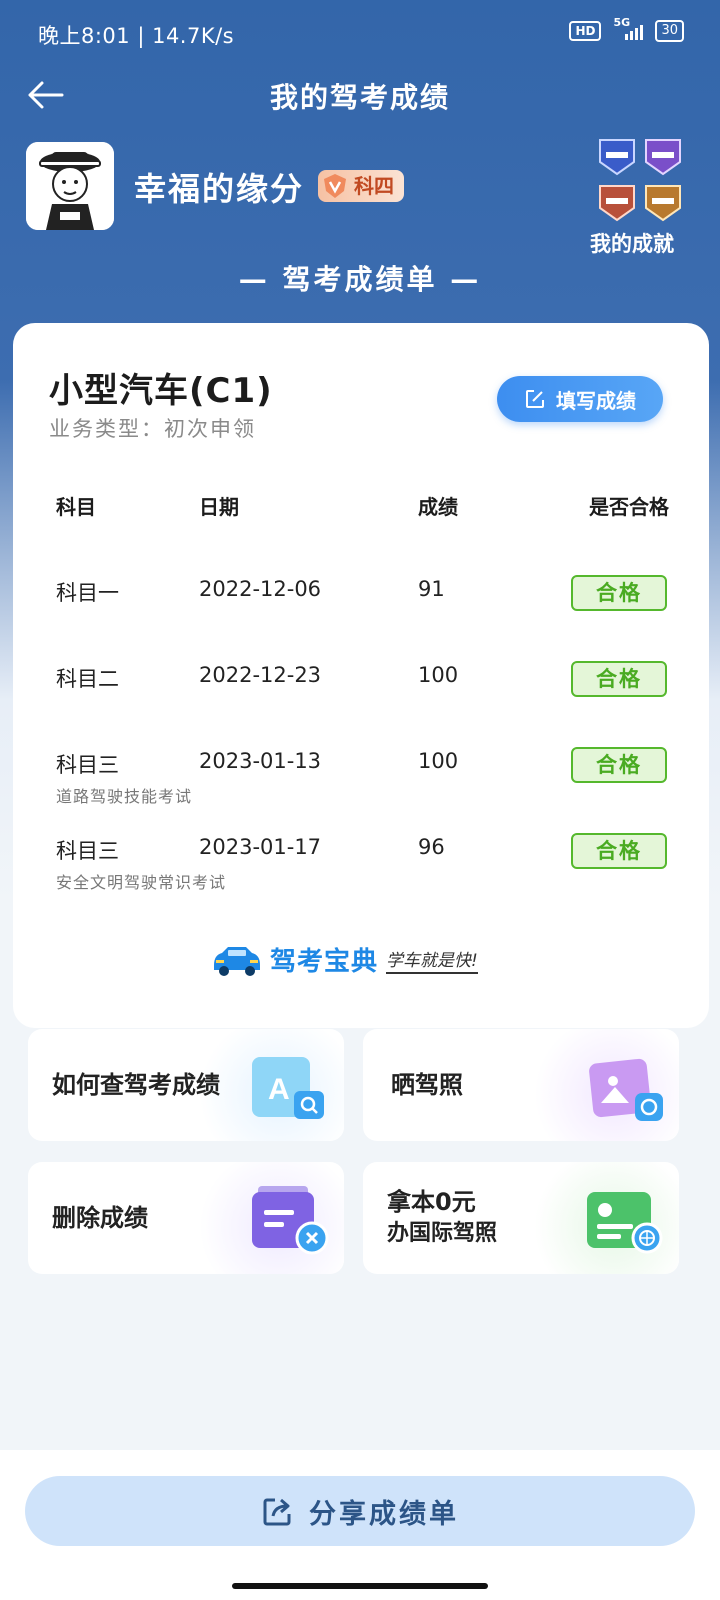 The width and height of the screenshot is (720, 1600). Describe the element at coordinates (260, 847) in the screenshot. I see `row-date: 2023-01-17` at that location.